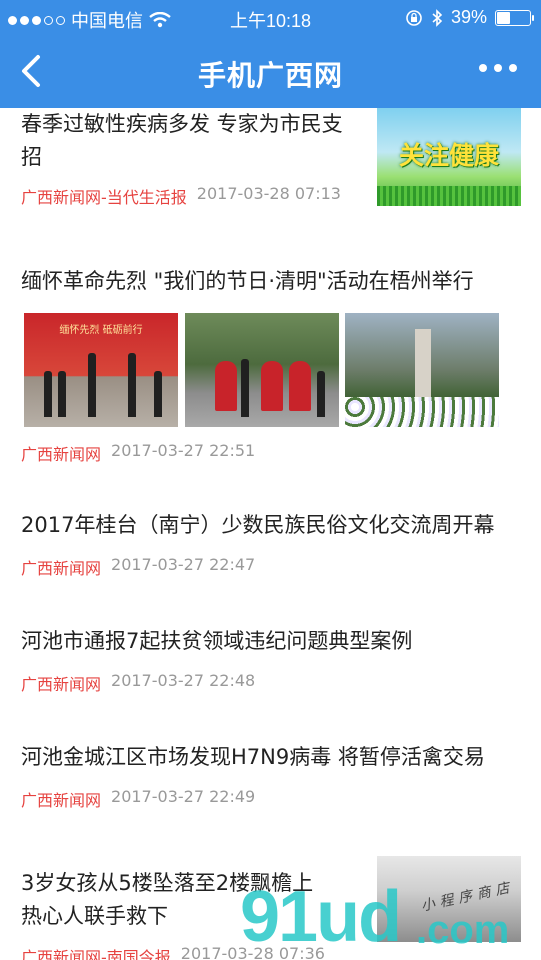  What do you see at coordinates (183, 680) in the screenshot?
I see `news-time: 2017-03-27 22:48` at bounding box center [183, 680].